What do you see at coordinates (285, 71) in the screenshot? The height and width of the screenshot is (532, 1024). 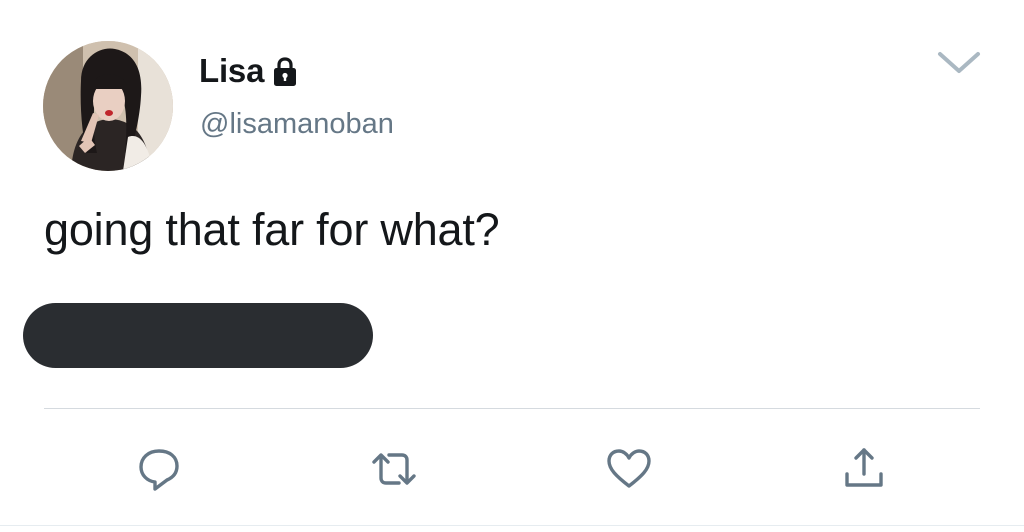 I see `lock-icon` at bounding box center [285, 71].